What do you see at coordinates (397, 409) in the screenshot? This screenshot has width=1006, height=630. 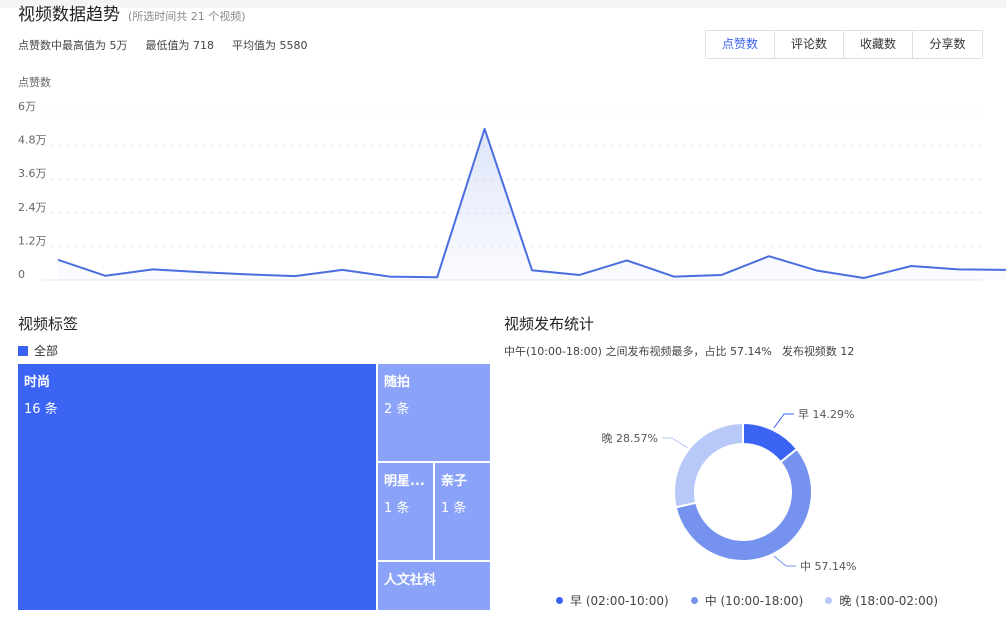 I see `treemap-cell-count: 2 条` at bounding box center [397, 409].